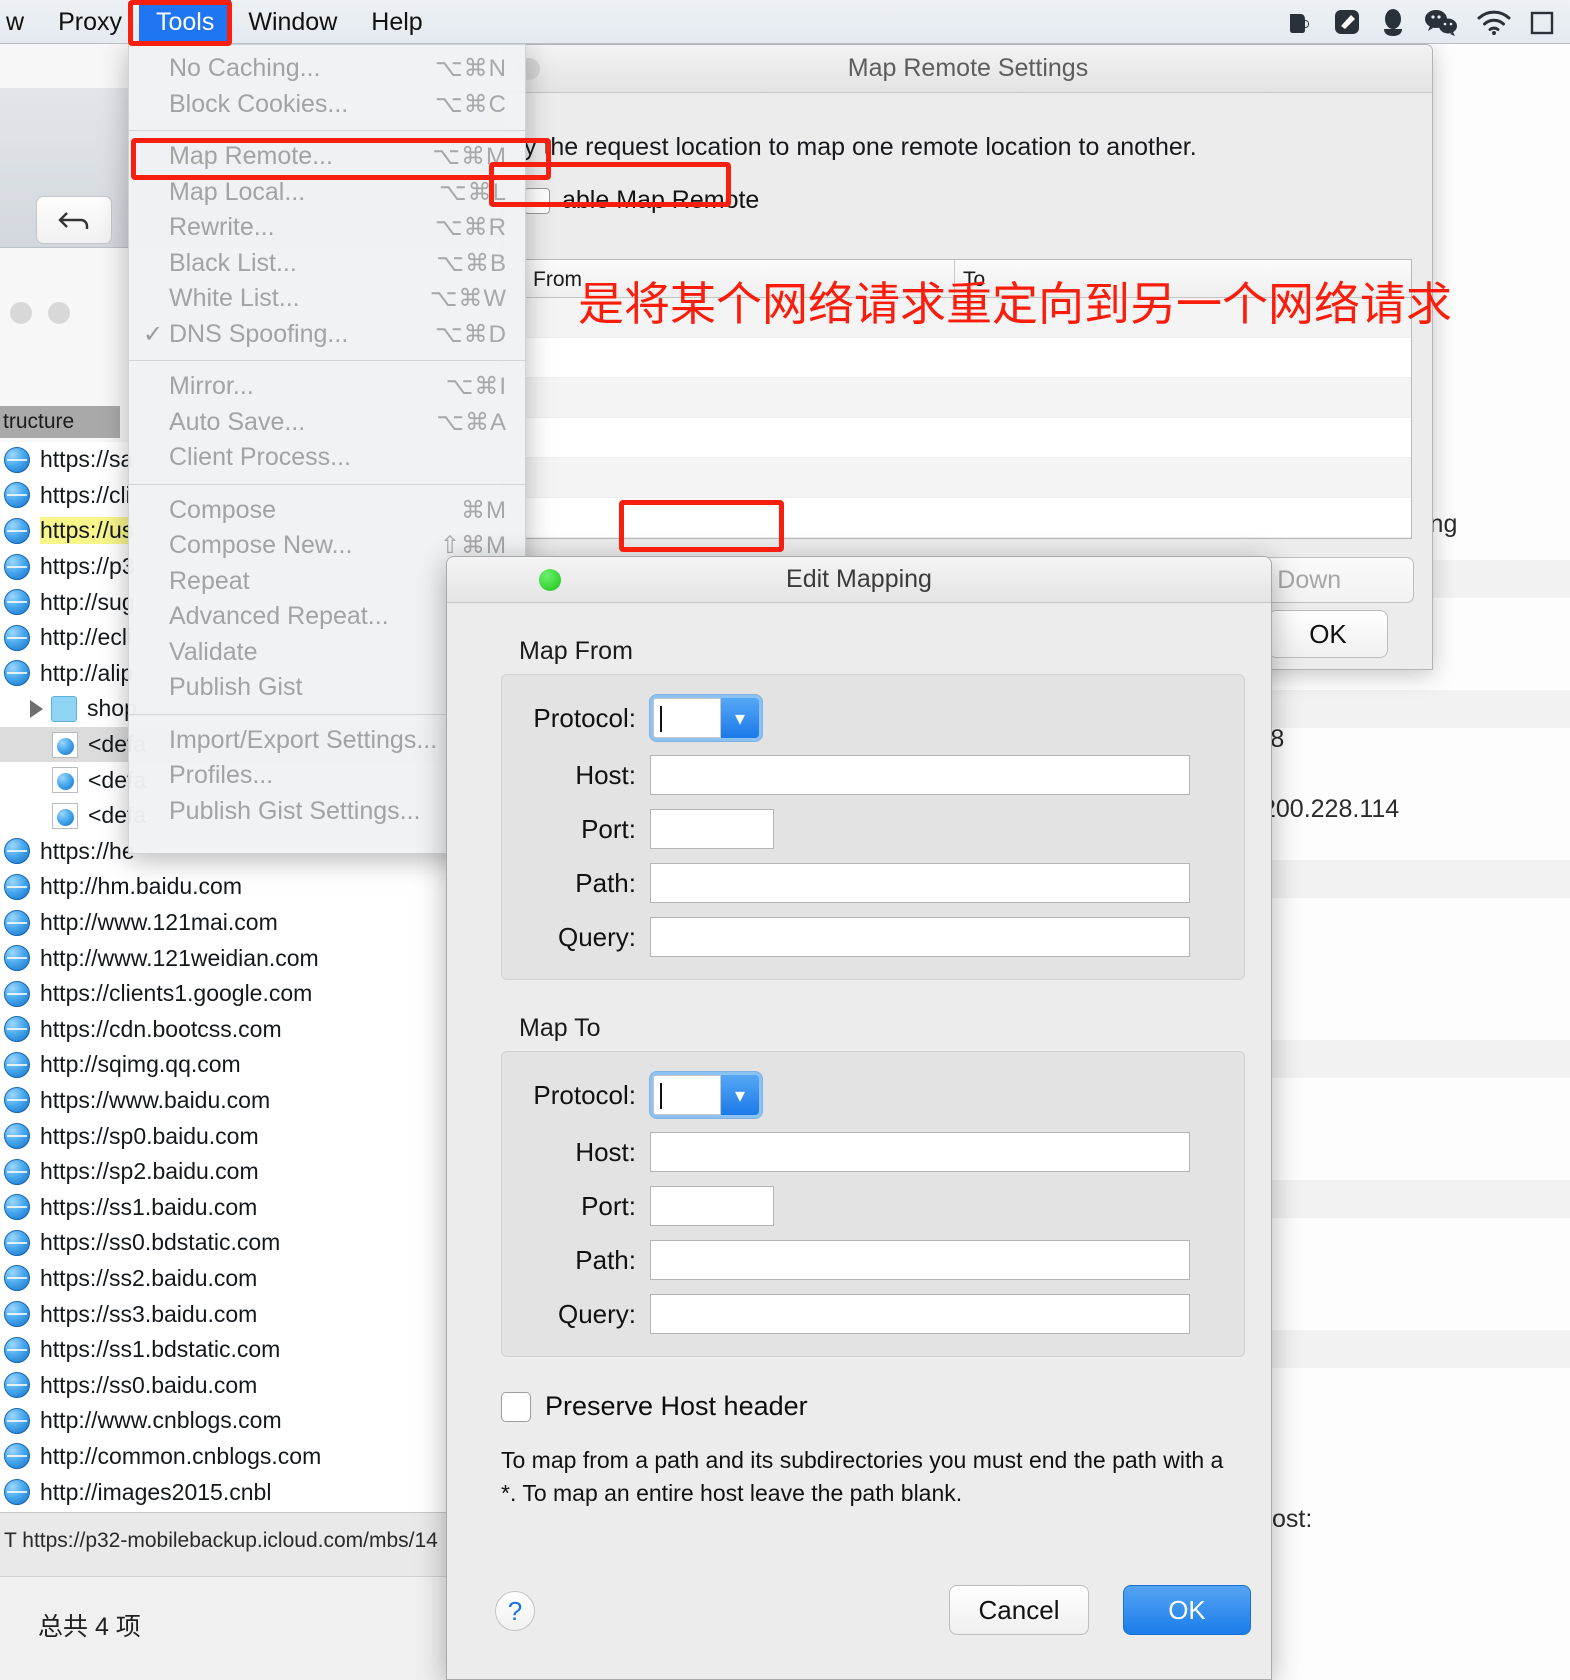 The image size is (1570, 1680). What do you see at coordinates (920, 937) in the screenshot?
I see `map-from-query-input` at bounding box center [920, 937].